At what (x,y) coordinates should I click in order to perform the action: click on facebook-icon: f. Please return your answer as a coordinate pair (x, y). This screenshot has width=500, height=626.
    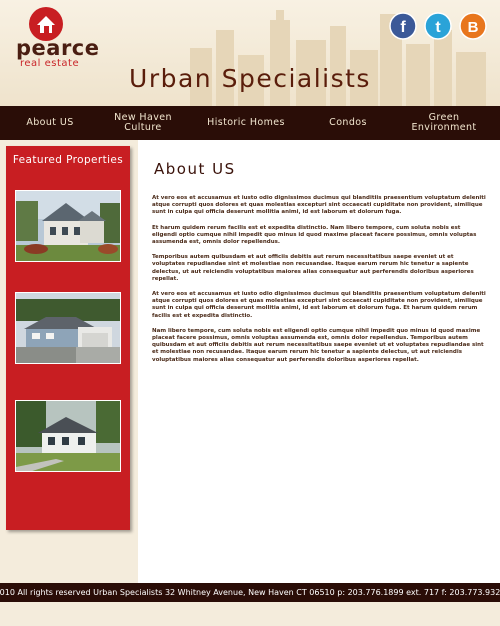
    Looking at the image, I should click on (403, 26).